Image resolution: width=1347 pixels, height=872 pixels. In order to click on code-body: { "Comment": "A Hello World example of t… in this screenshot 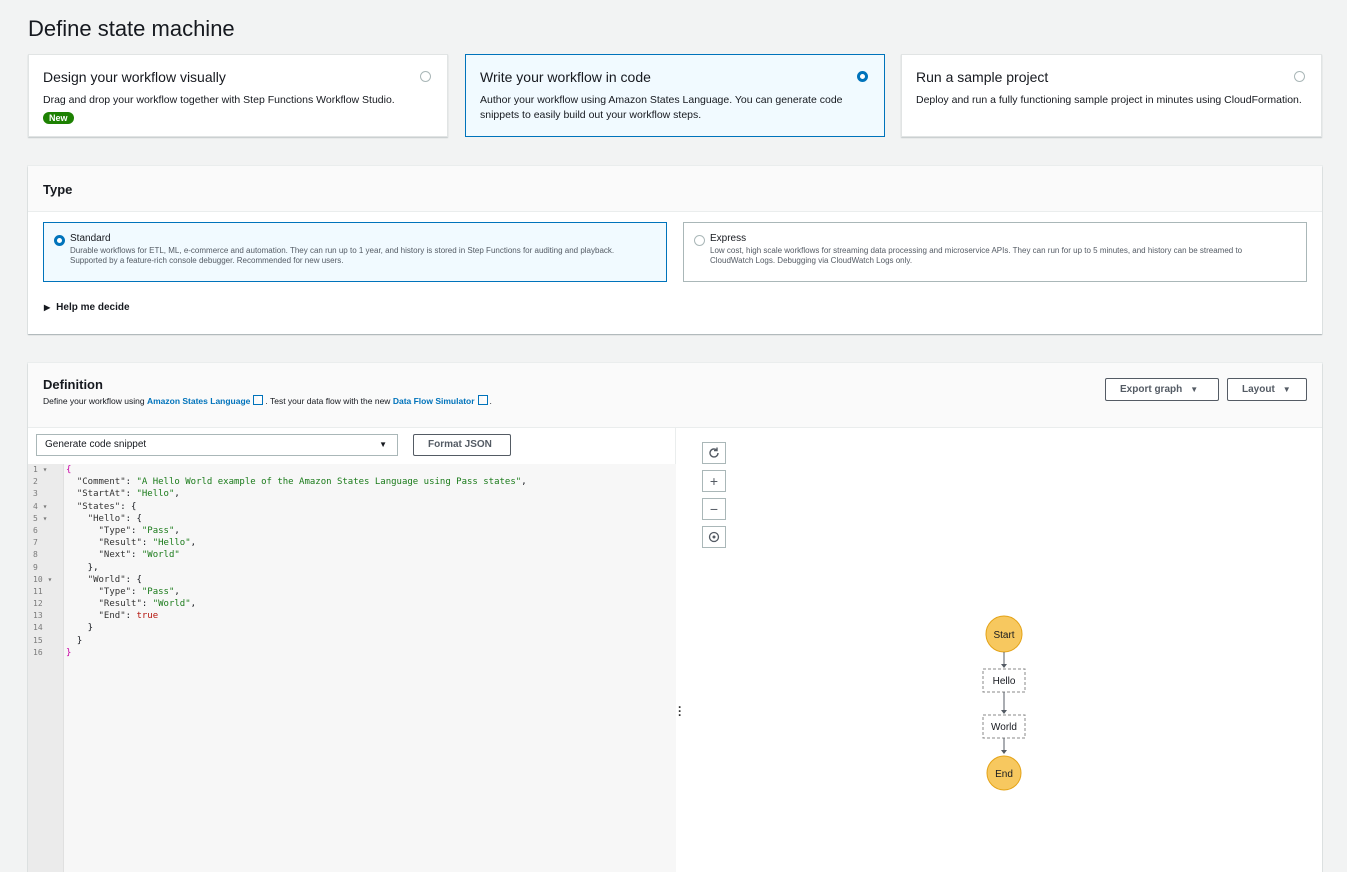, I will do `click(296, 561)`.